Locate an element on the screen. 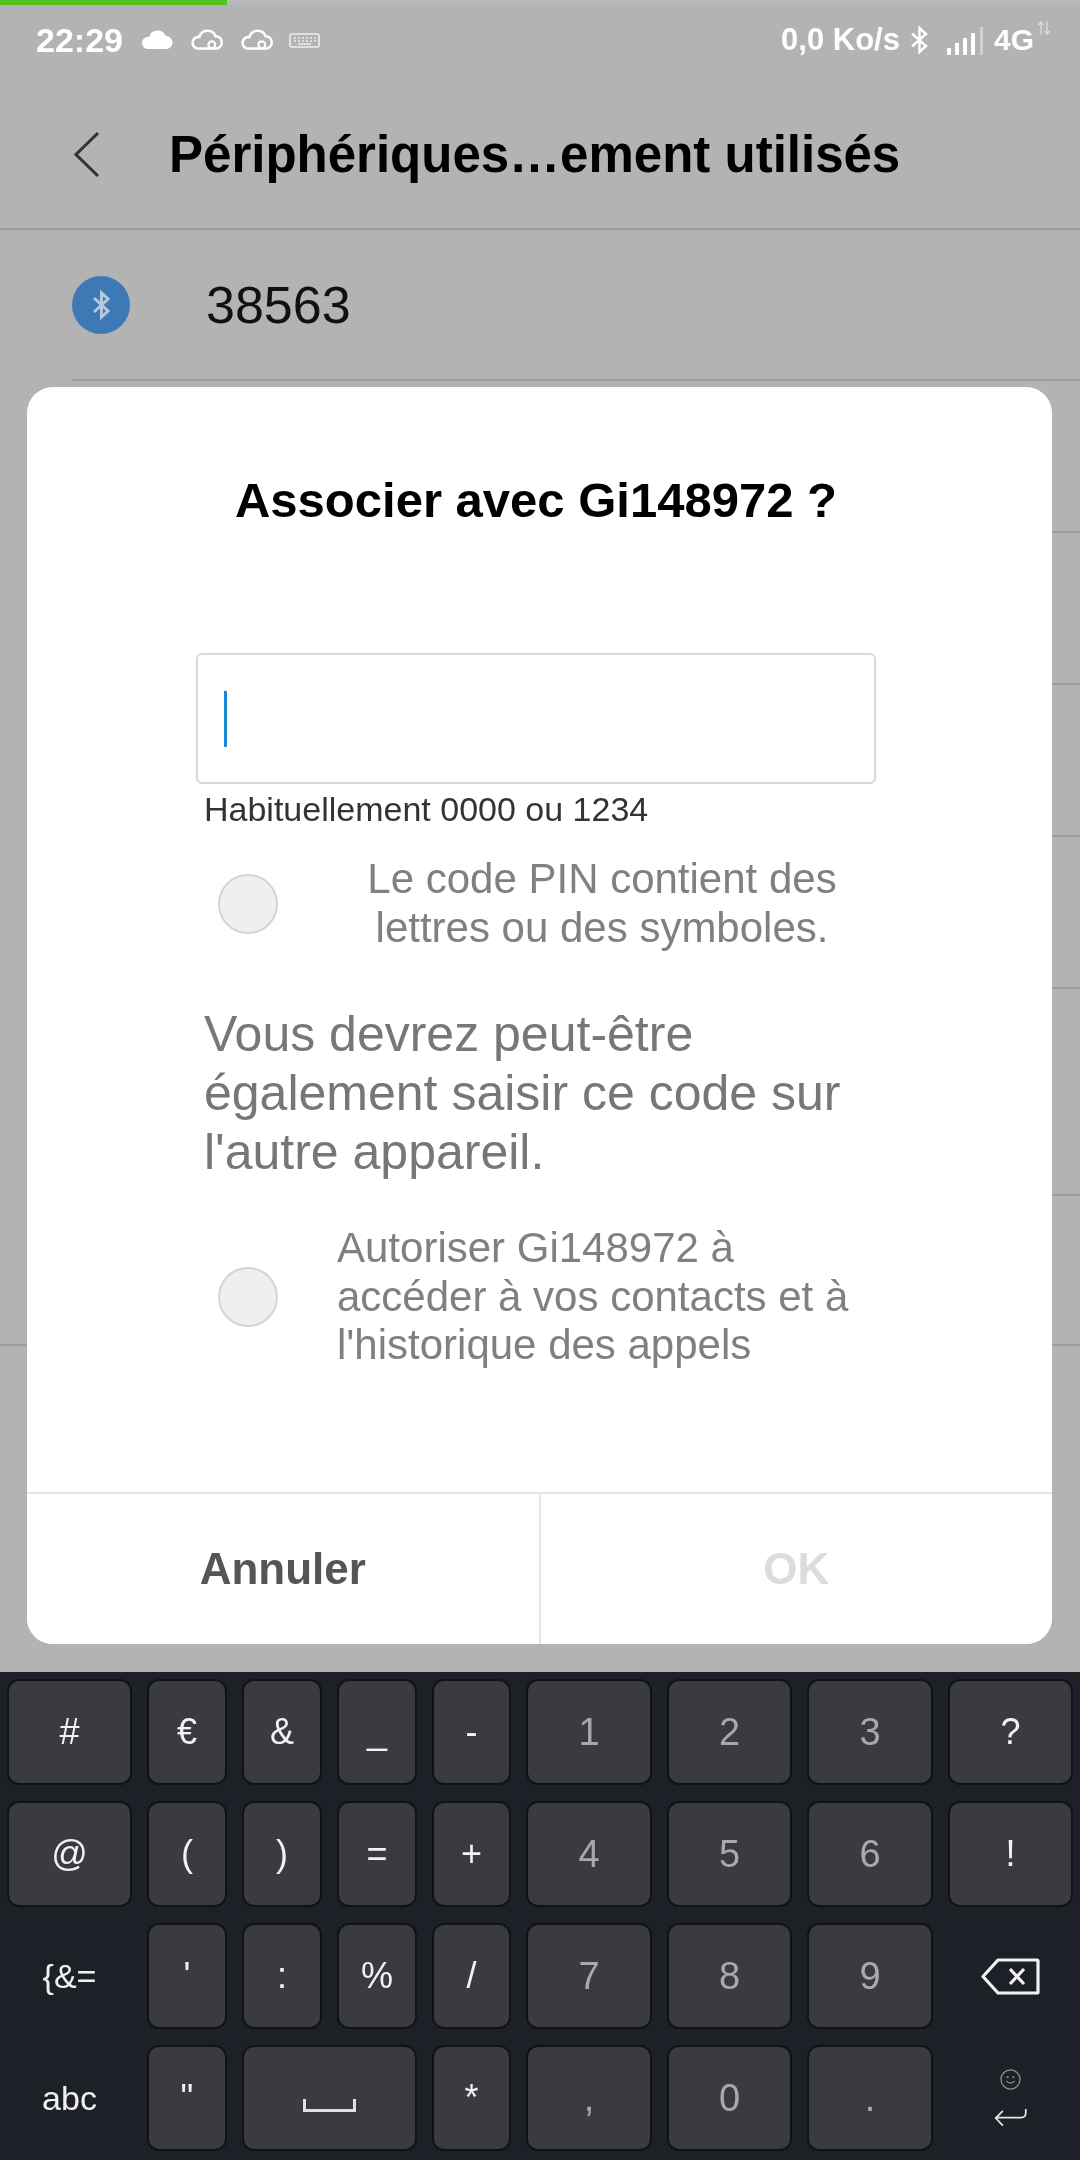  text-cursor-icon is located at coordinates (225, 718).